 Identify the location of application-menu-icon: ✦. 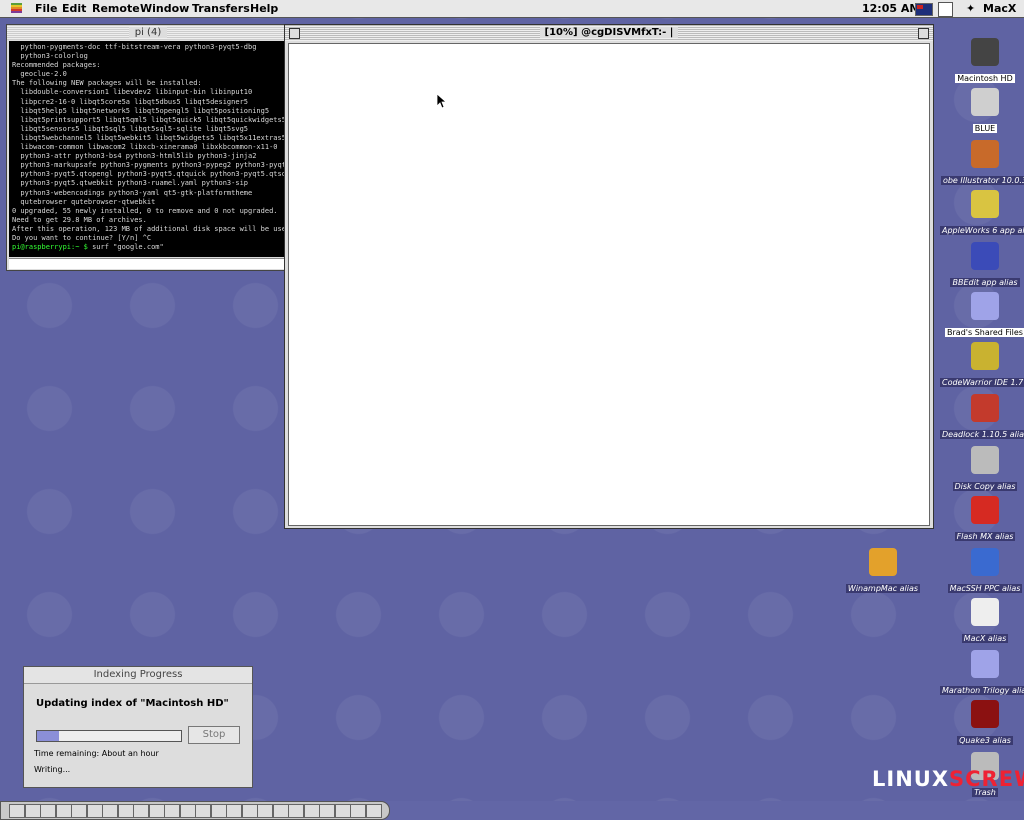
(972, 8).